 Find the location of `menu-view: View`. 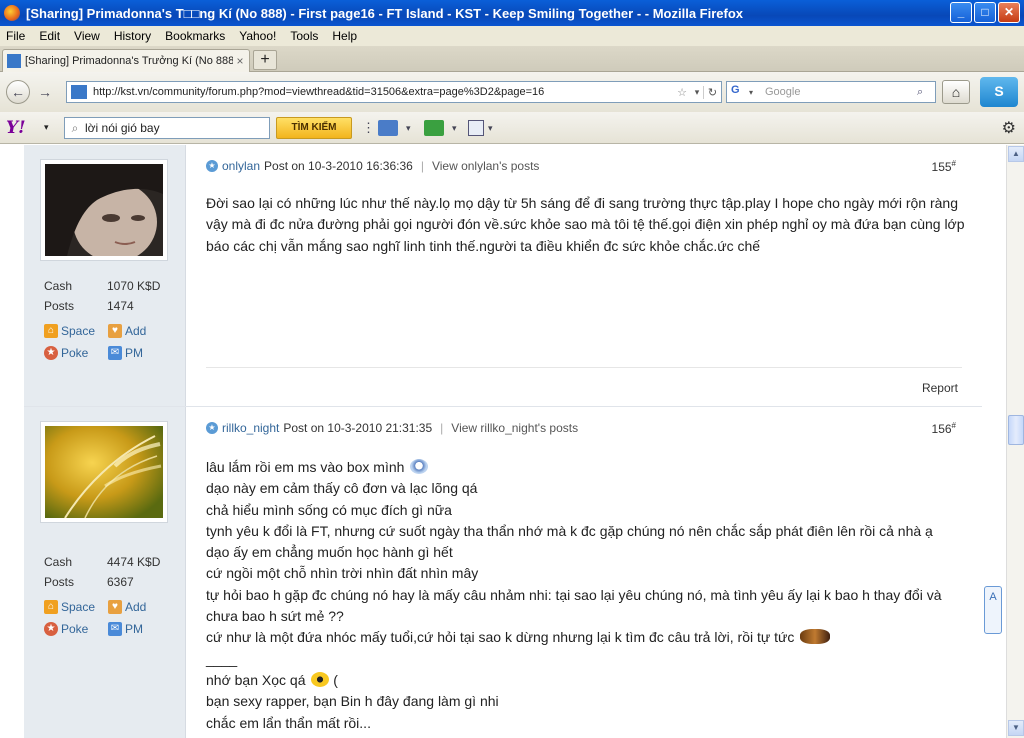

menu-view: View is located at coordinates (87, 36).